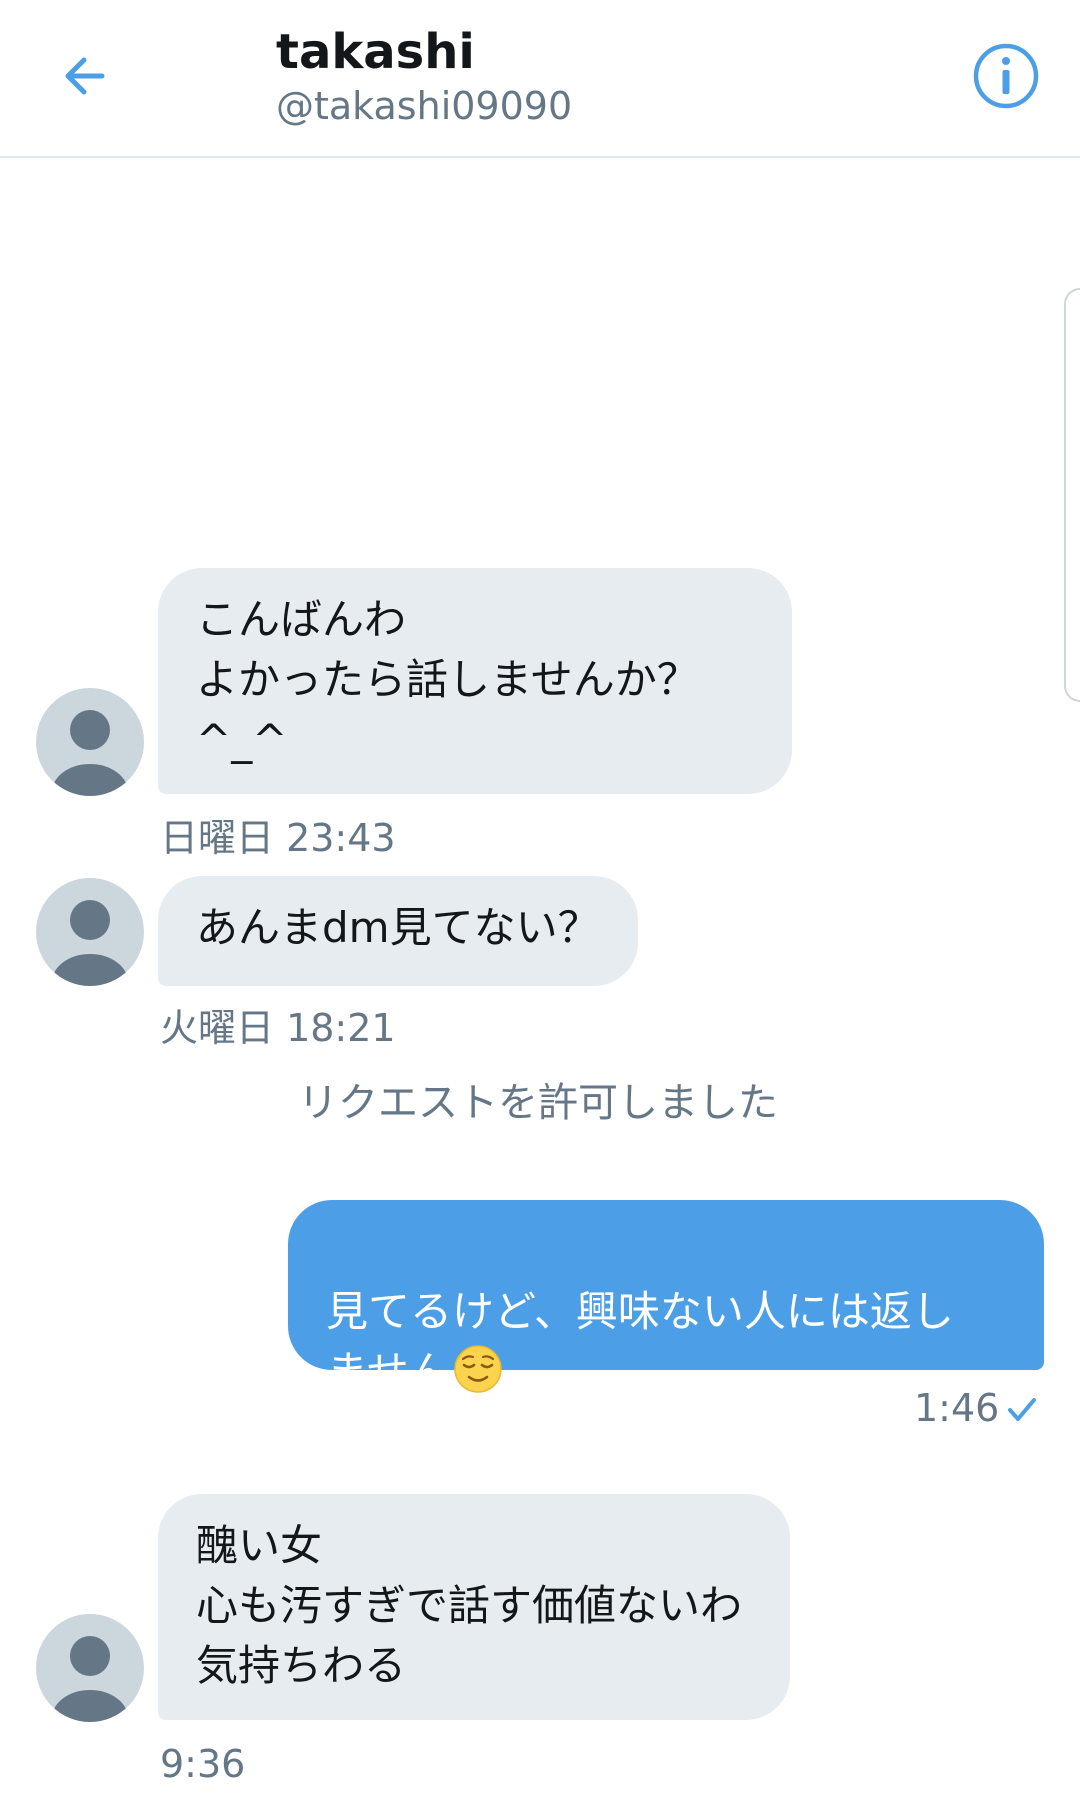 The width and height of the screenshot is (1080, 1807). Describe the element at coordinates (475, 681) in the screenshot. I see `message-bubble-incoming: こんばんわ よかったら話しませんか？ ^_^` at that location.